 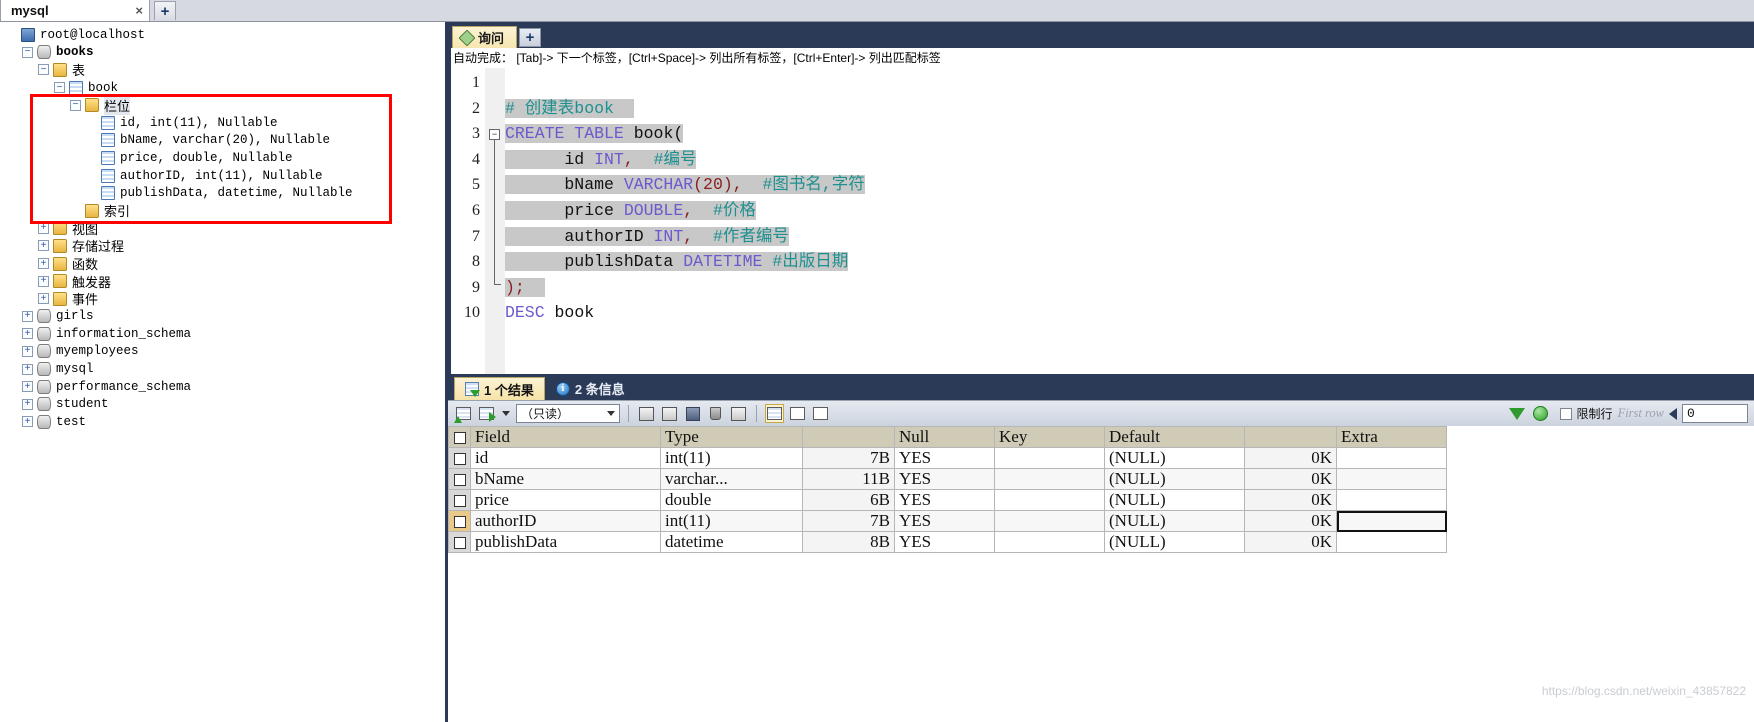 What do you see at coordinates (165, 10) in the screenshot?
I see `new-connection-tab-button: +` at bounding box center [165, 10].